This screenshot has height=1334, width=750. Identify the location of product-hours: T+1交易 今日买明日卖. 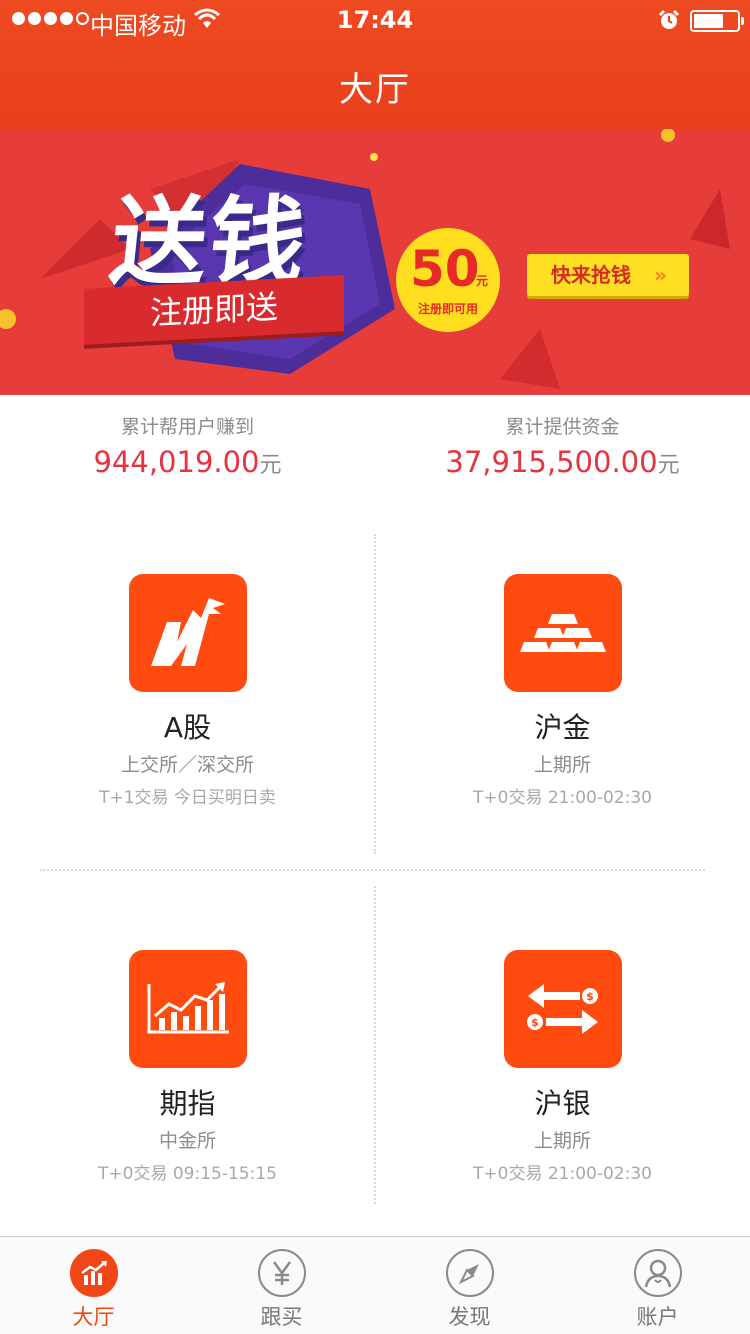
(187, 798).